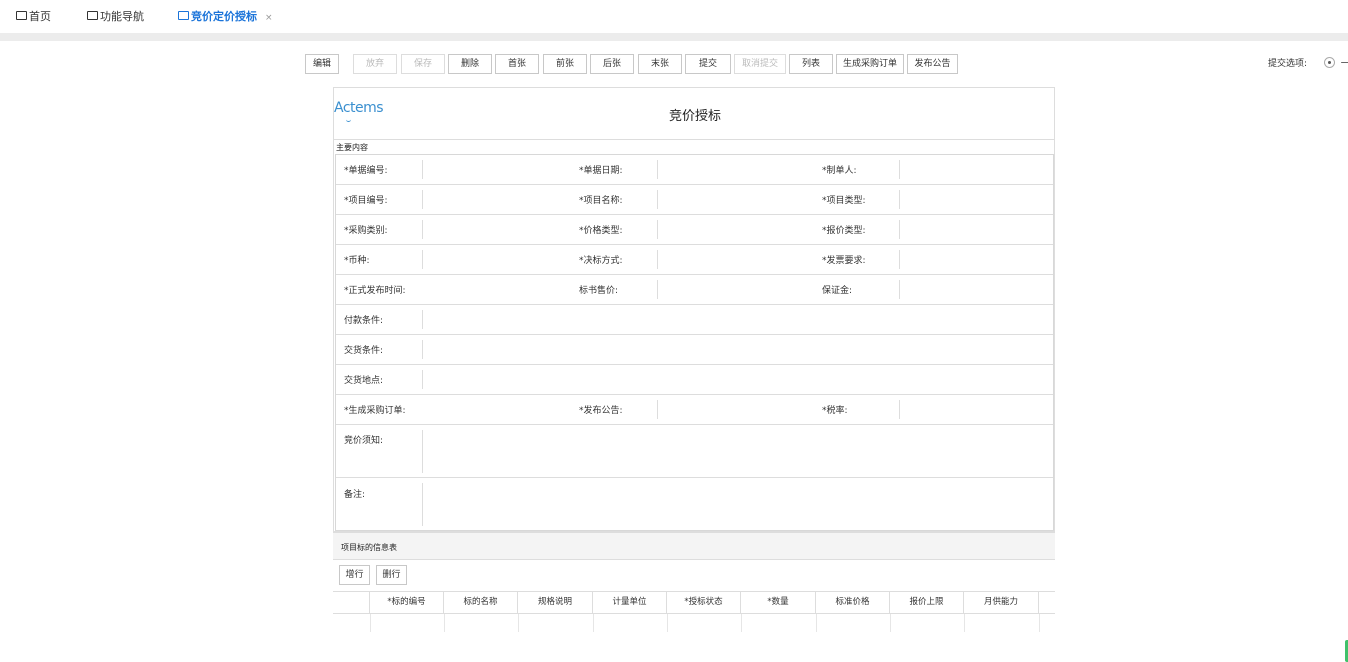 Image resolution: width=1348 pixels, height=662 pixels. I want to click on deposit-field, so click(899, 289).